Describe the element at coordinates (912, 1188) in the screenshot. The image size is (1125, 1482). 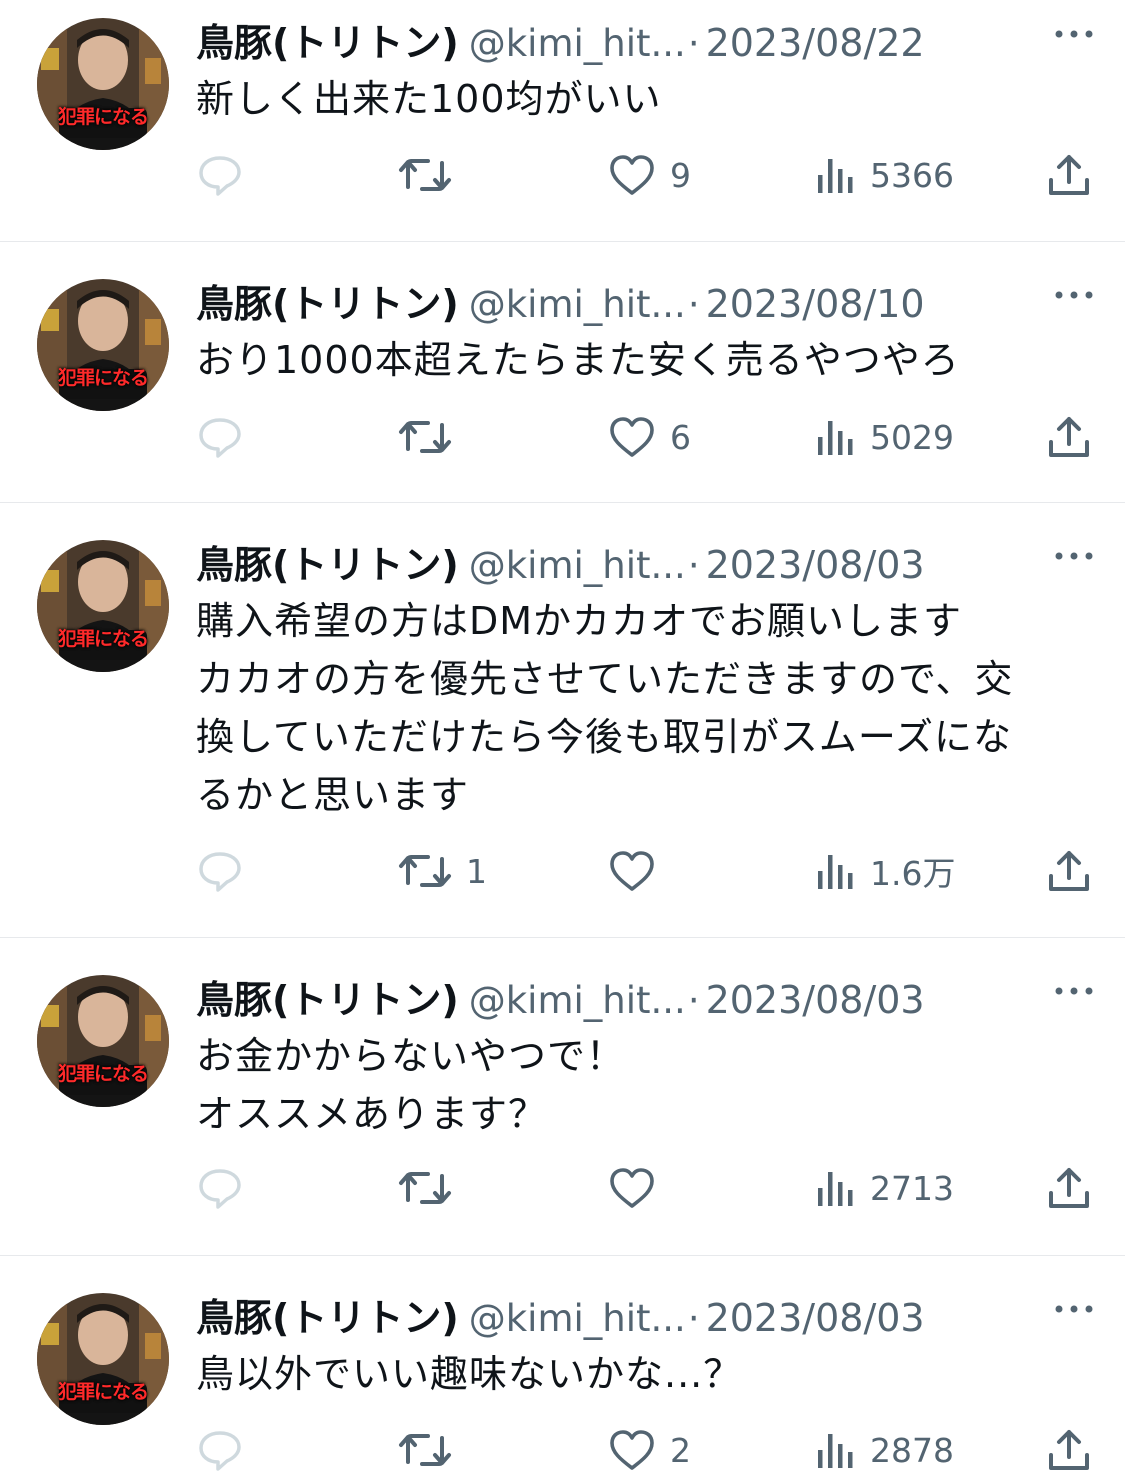
I see `views-count: 2713` at that location.